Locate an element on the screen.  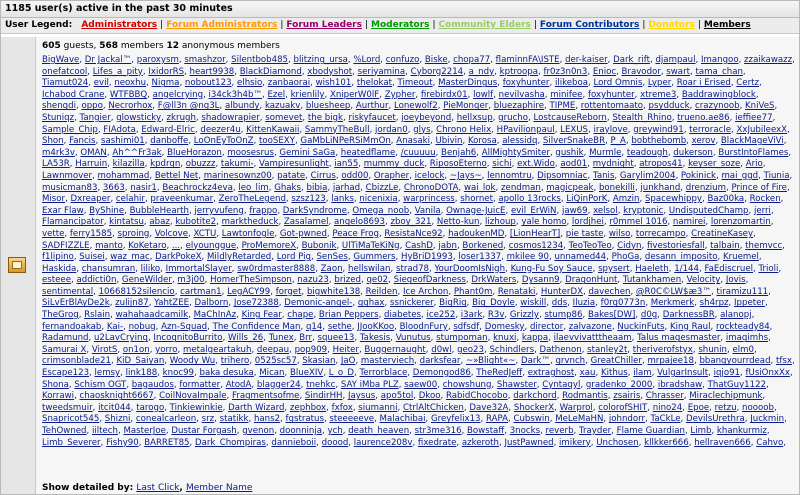
user-link: colorofSHIT is located at coordinates (622, 408).